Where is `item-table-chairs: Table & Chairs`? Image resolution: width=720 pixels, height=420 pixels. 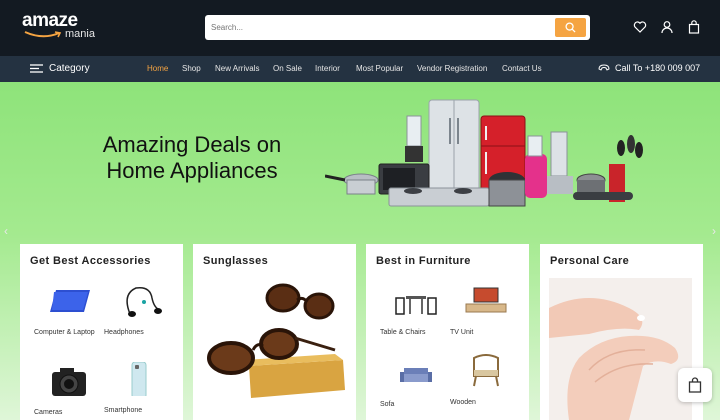
item-table-chairs: Table & Chairs is located at coordinates (415, 310).